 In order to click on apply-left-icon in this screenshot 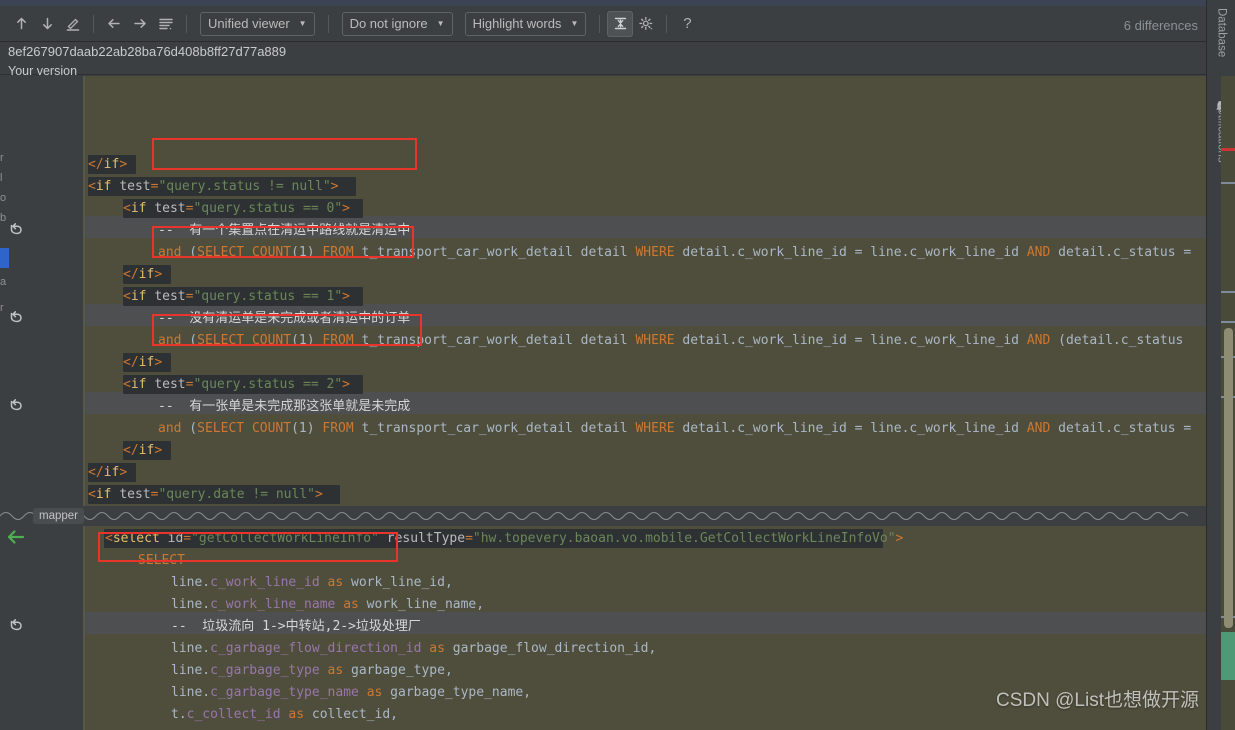, I will do `click(114, 24)`.